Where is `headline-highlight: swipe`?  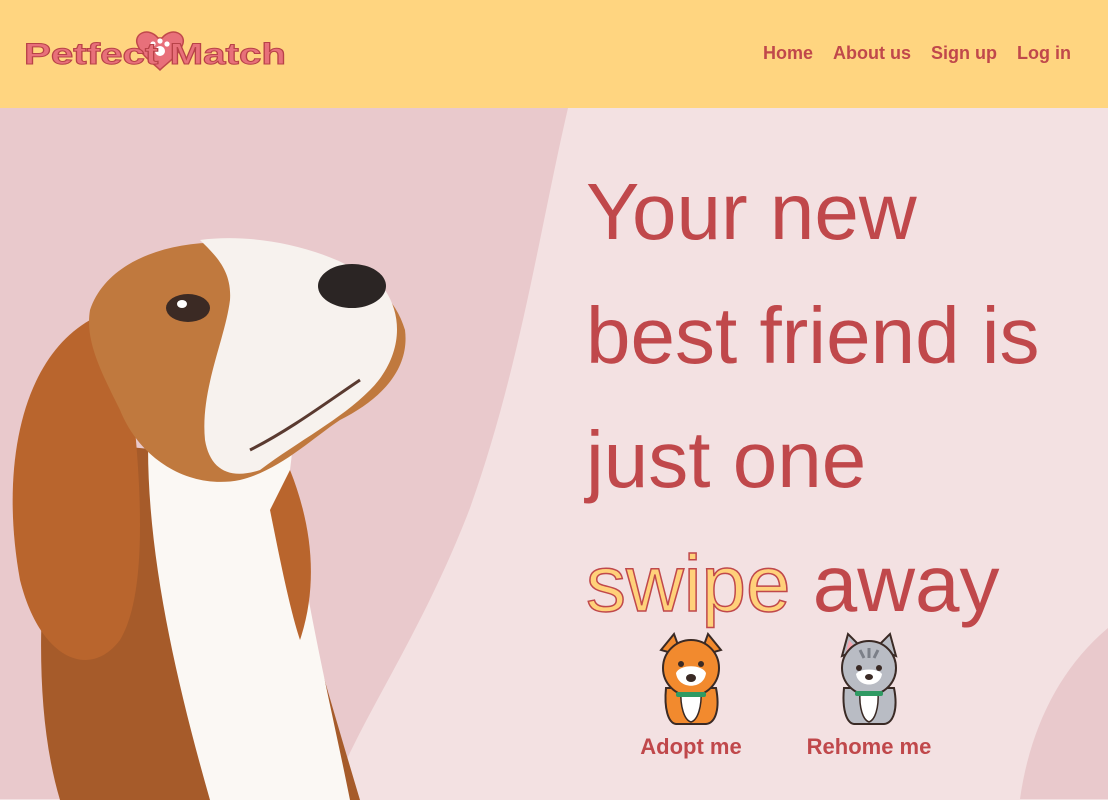 headline-highlight: swipe is located at coordinates (688, 583).